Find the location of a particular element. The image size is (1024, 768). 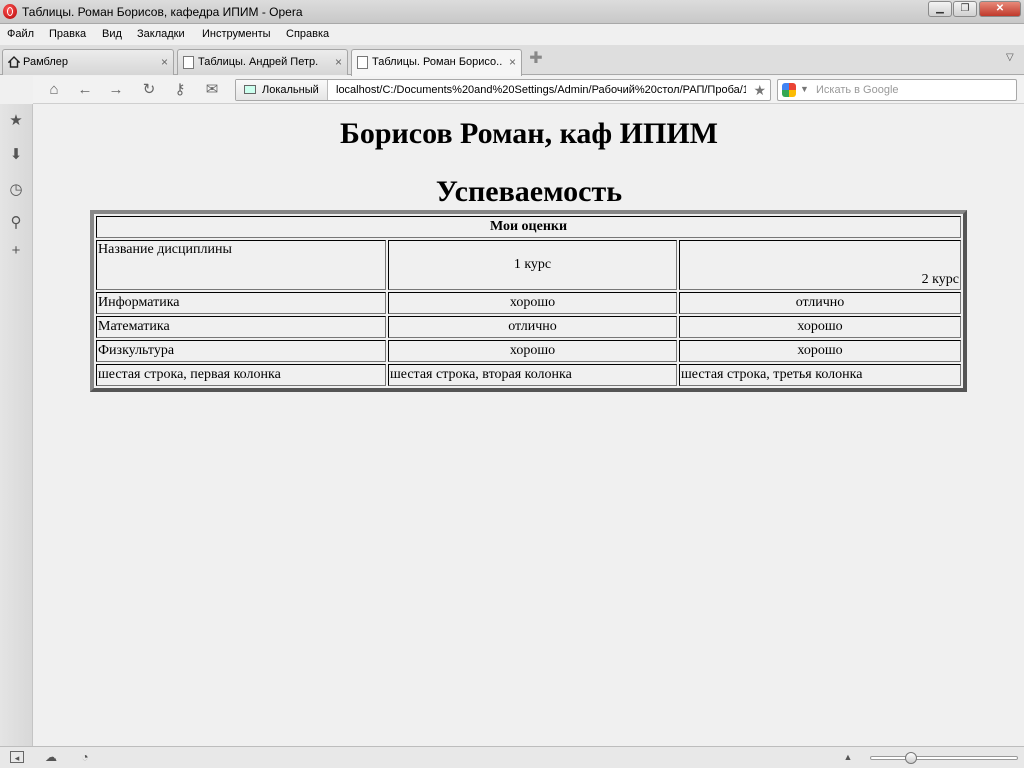

header-discipline: Название дисциплины is located at coordinates (241, 265).